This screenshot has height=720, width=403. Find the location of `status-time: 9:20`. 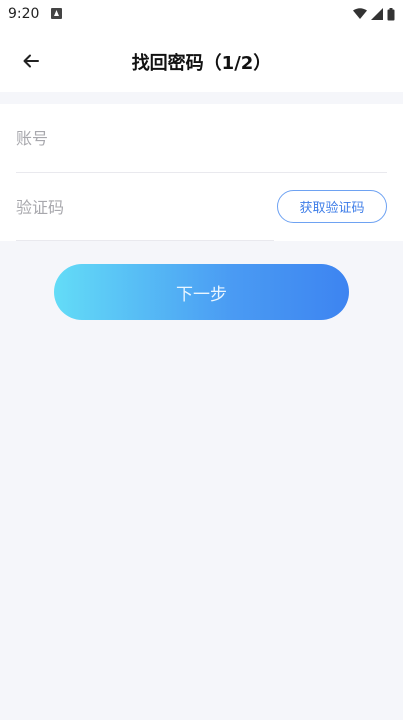

status-time: 9:20 is located at coordinates (24, 14).